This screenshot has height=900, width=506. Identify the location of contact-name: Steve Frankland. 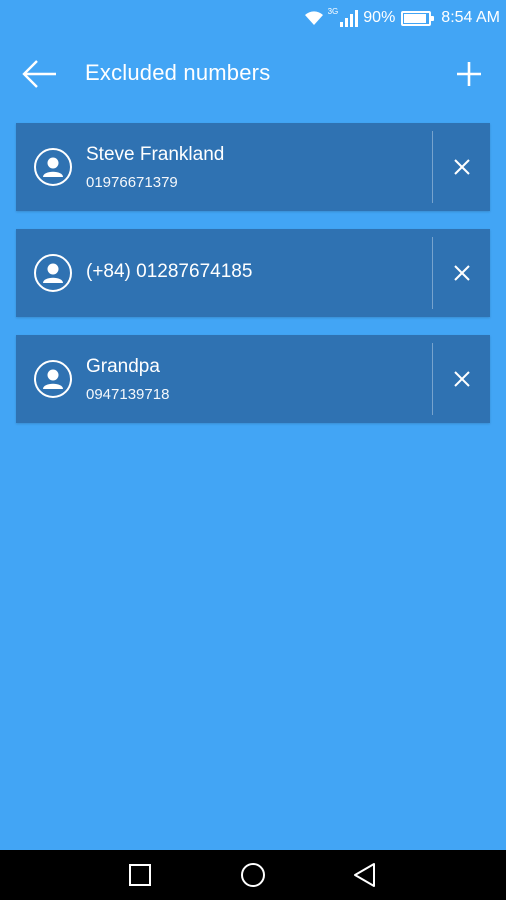
(155, 154).